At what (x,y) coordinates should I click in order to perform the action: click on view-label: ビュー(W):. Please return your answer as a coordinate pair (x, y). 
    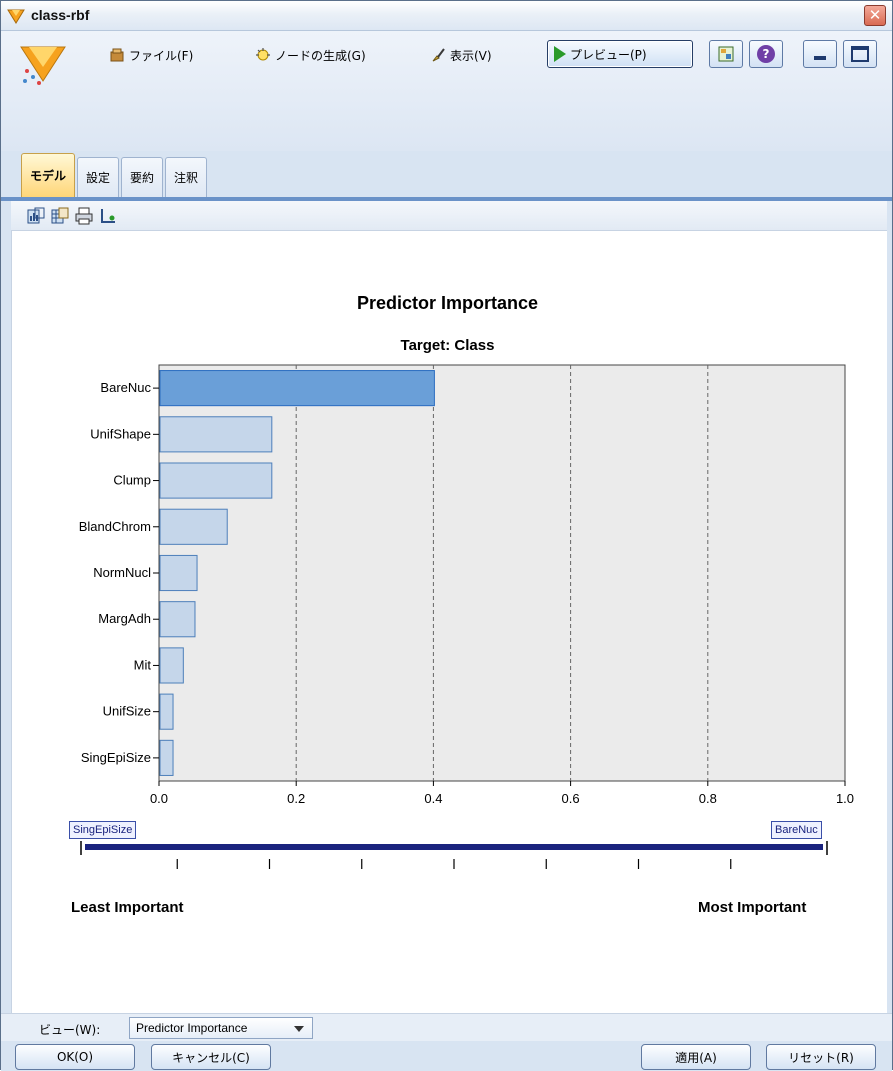
    Looking at the image, I should click on (70, 1030).